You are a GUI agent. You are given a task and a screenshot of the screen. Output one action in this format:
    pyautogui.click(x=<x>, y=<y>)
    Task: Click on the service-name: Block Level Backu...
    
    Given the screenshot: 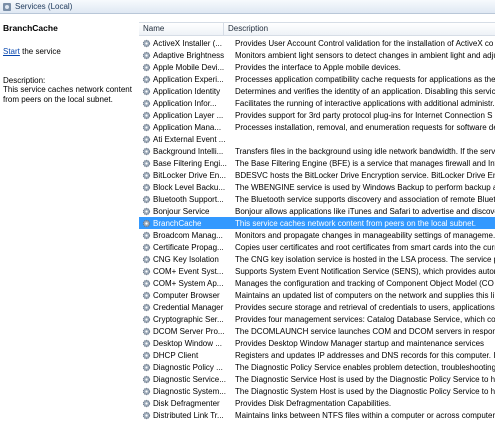 What is the action you would take?
    pyautogui.click(x=189, y=187)
    